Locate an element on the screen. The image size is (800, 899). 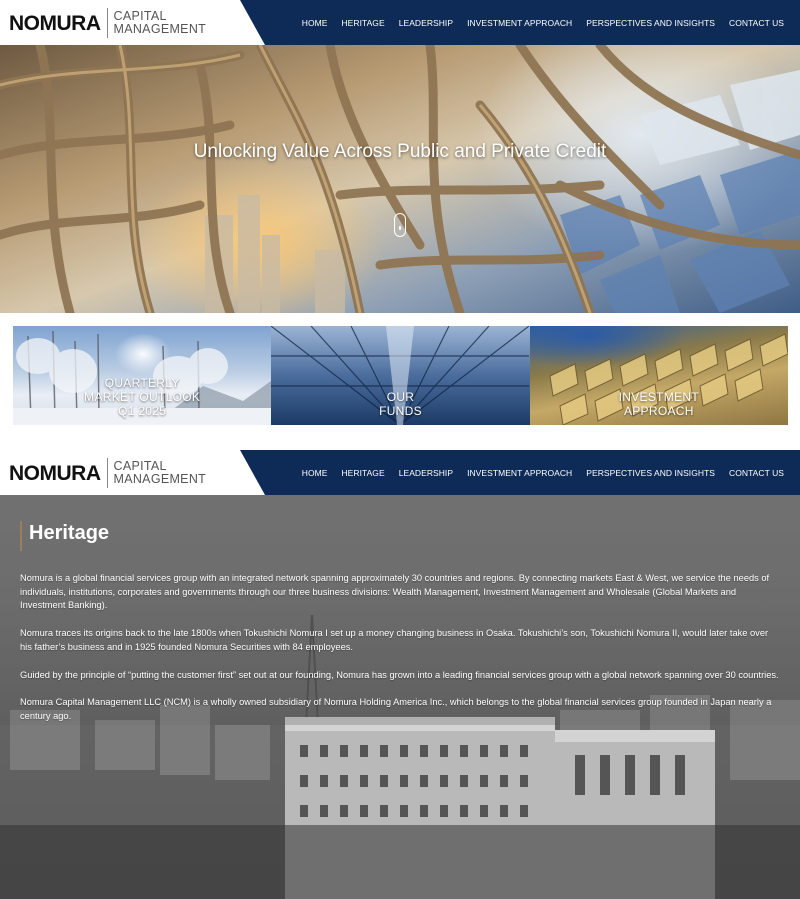
mouse-scroll-icon is located at coordinates (400, 225).